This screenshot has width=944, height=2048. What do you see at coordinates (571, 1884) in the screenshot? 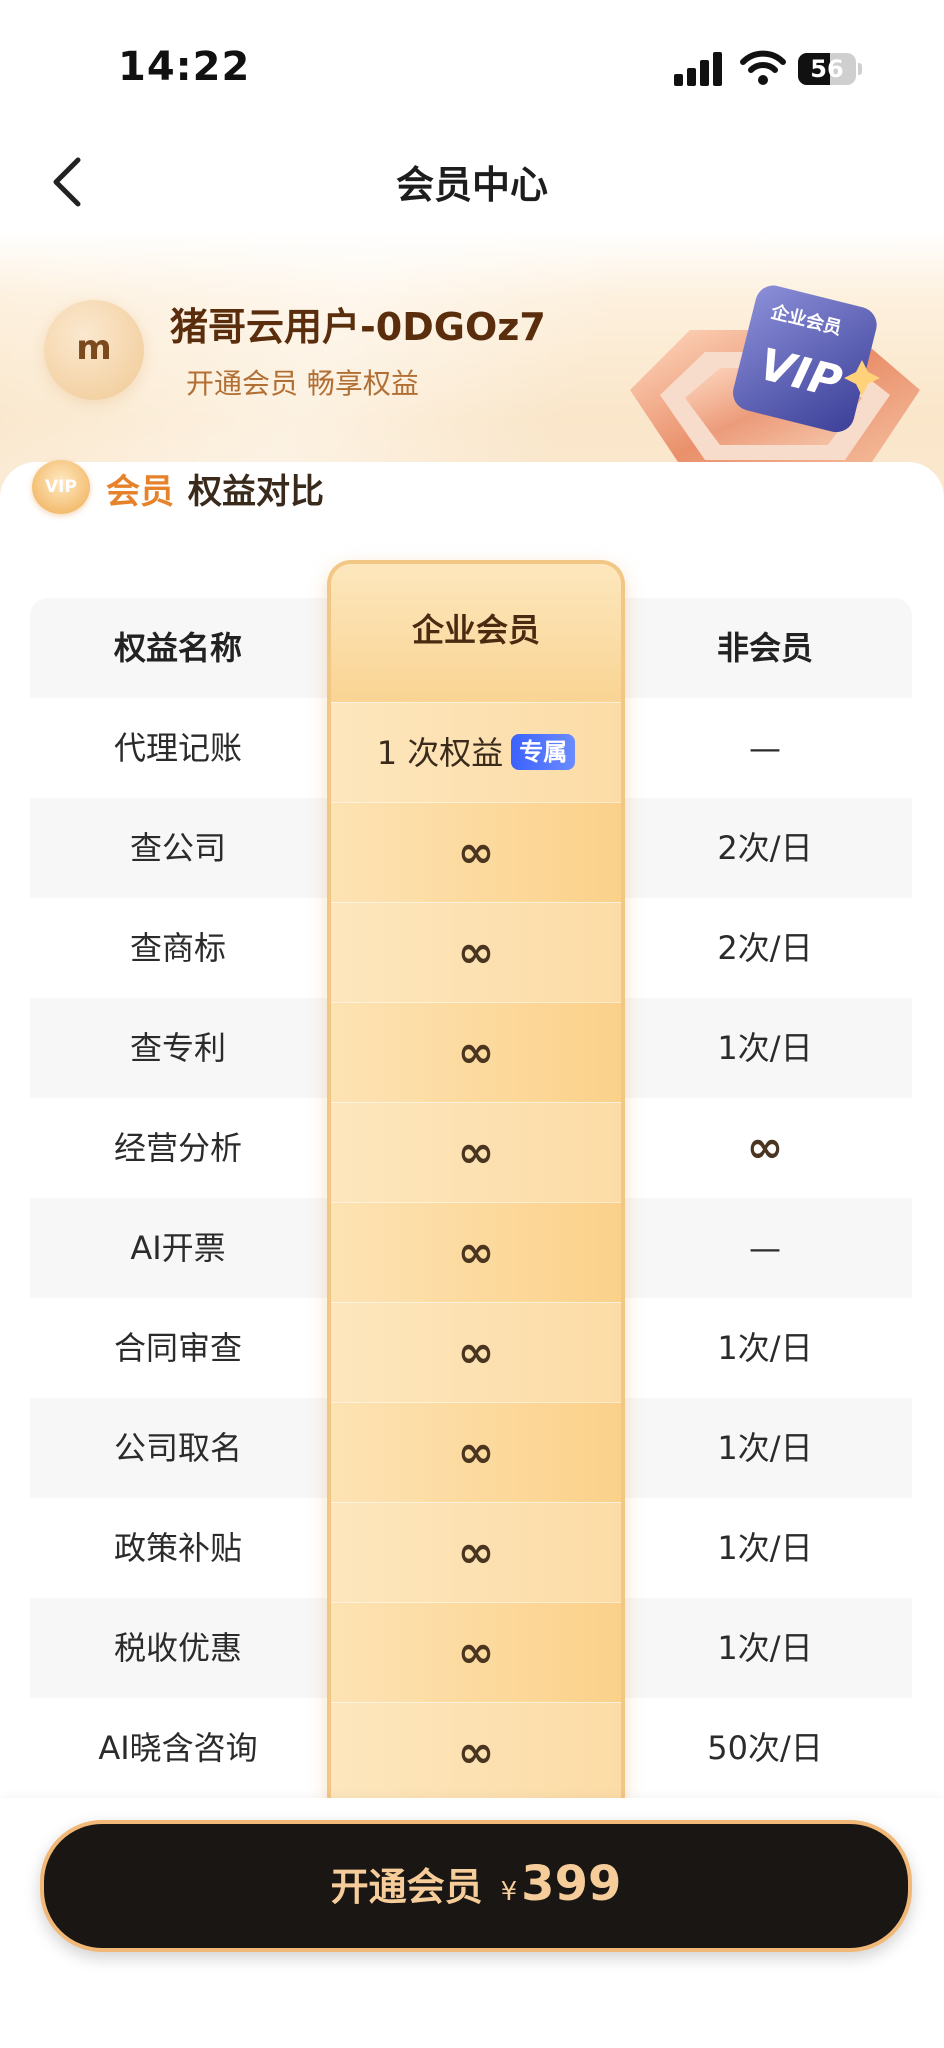
I see `cta-price: 399` at bounding box center [571, 1884].